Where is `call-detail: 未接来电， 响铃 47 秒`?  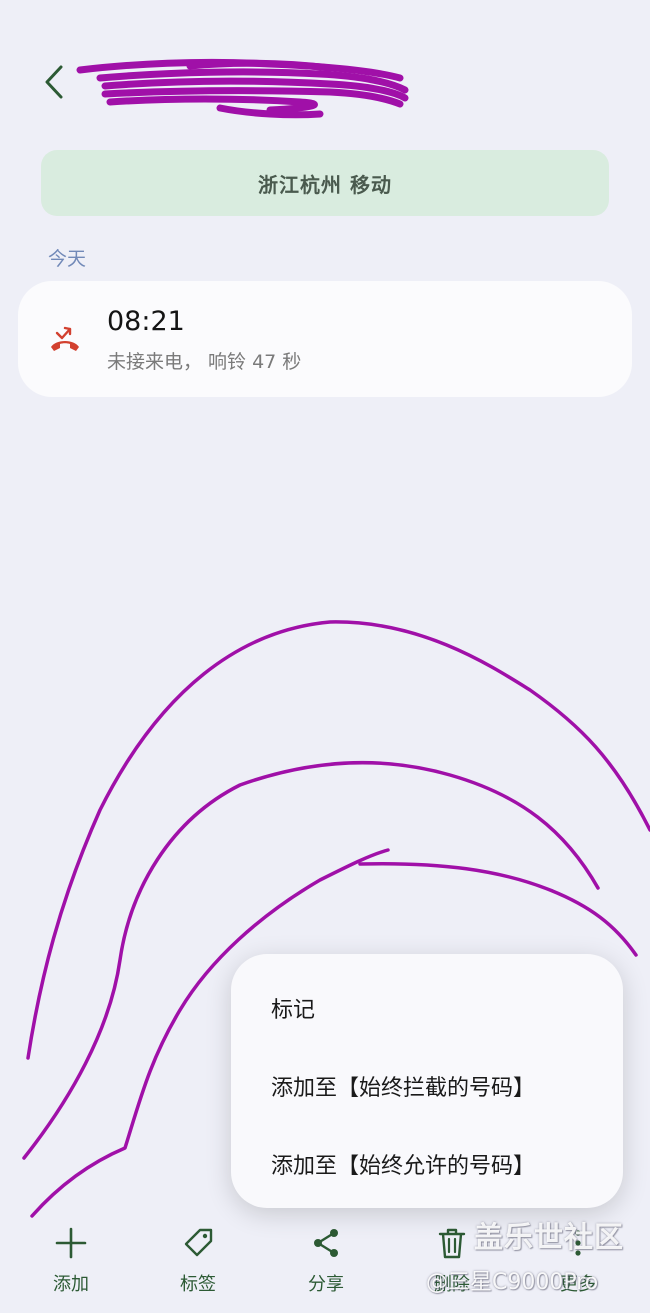 call-detail: 未接来电， 响铃 47 秒 is located at coordinates (204, 362).